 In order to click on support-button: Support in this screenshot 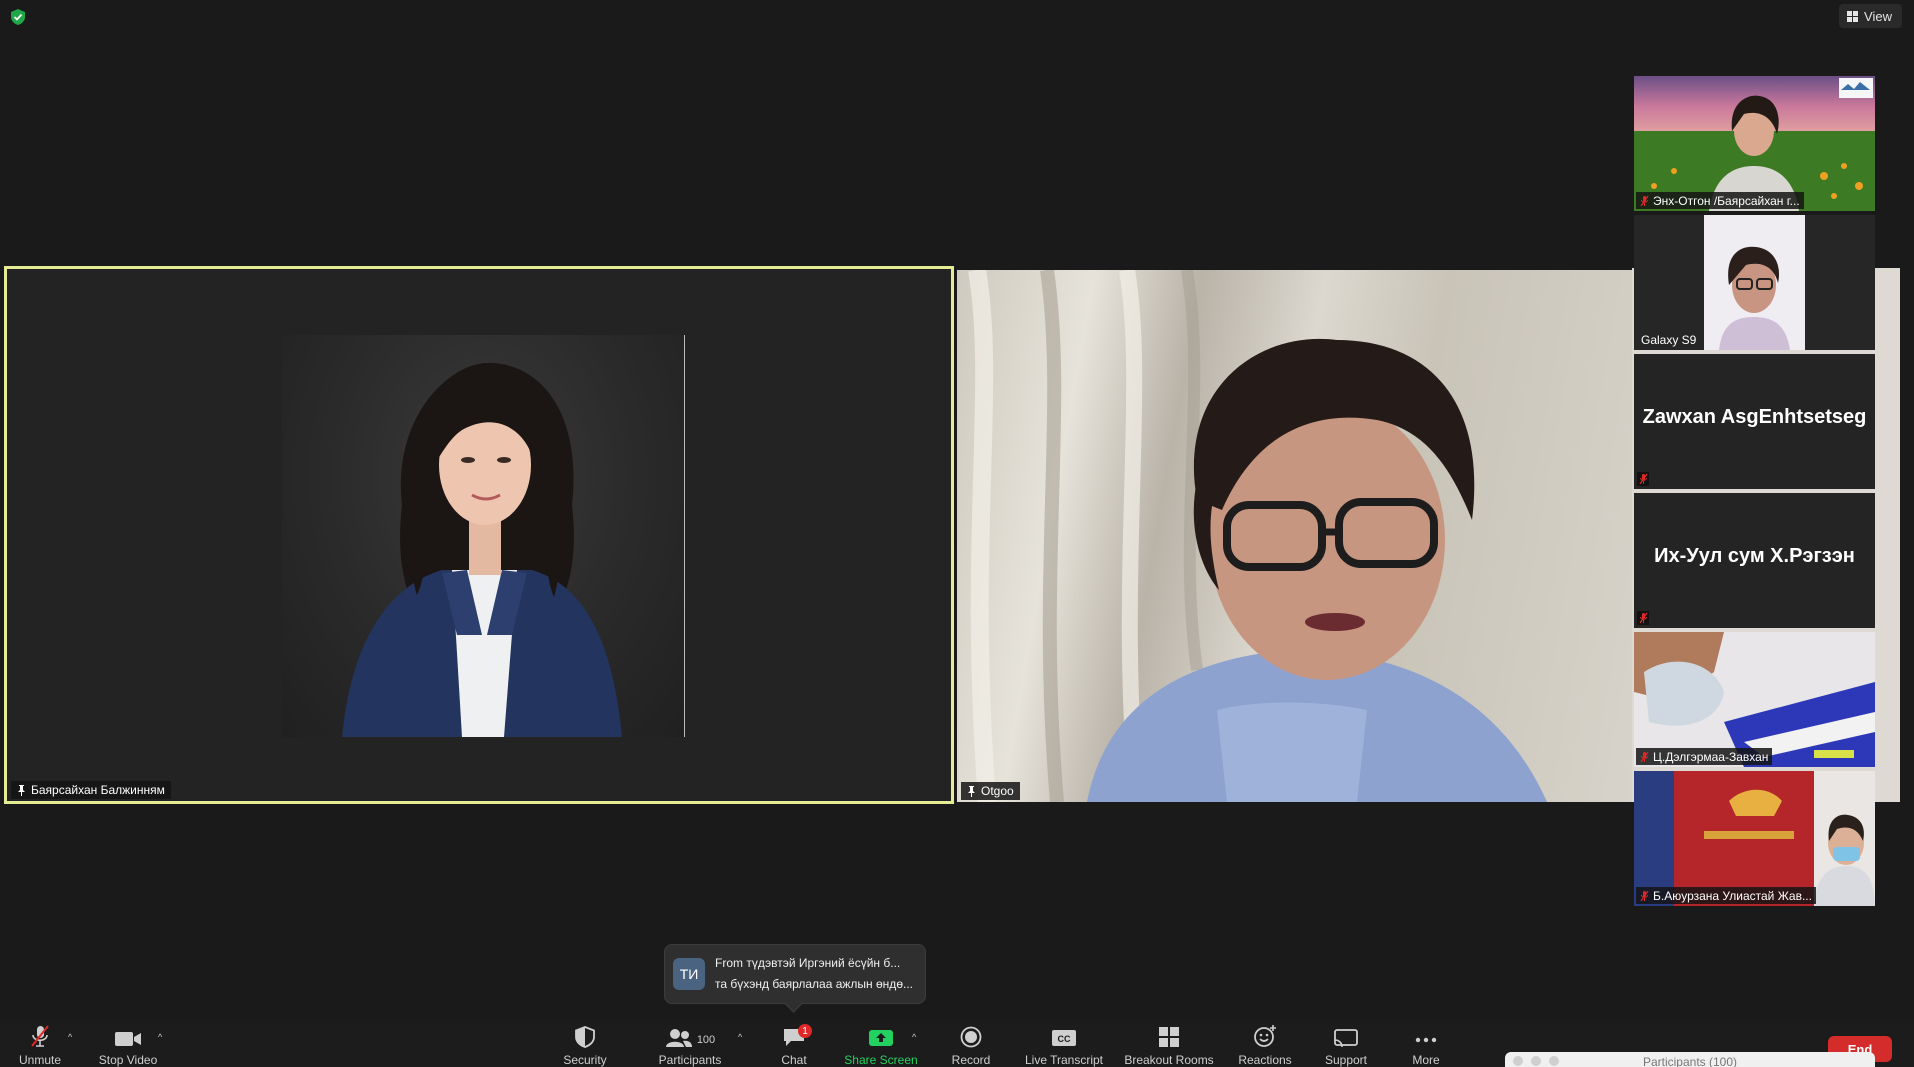, I will do `click(1346, 1043)`.